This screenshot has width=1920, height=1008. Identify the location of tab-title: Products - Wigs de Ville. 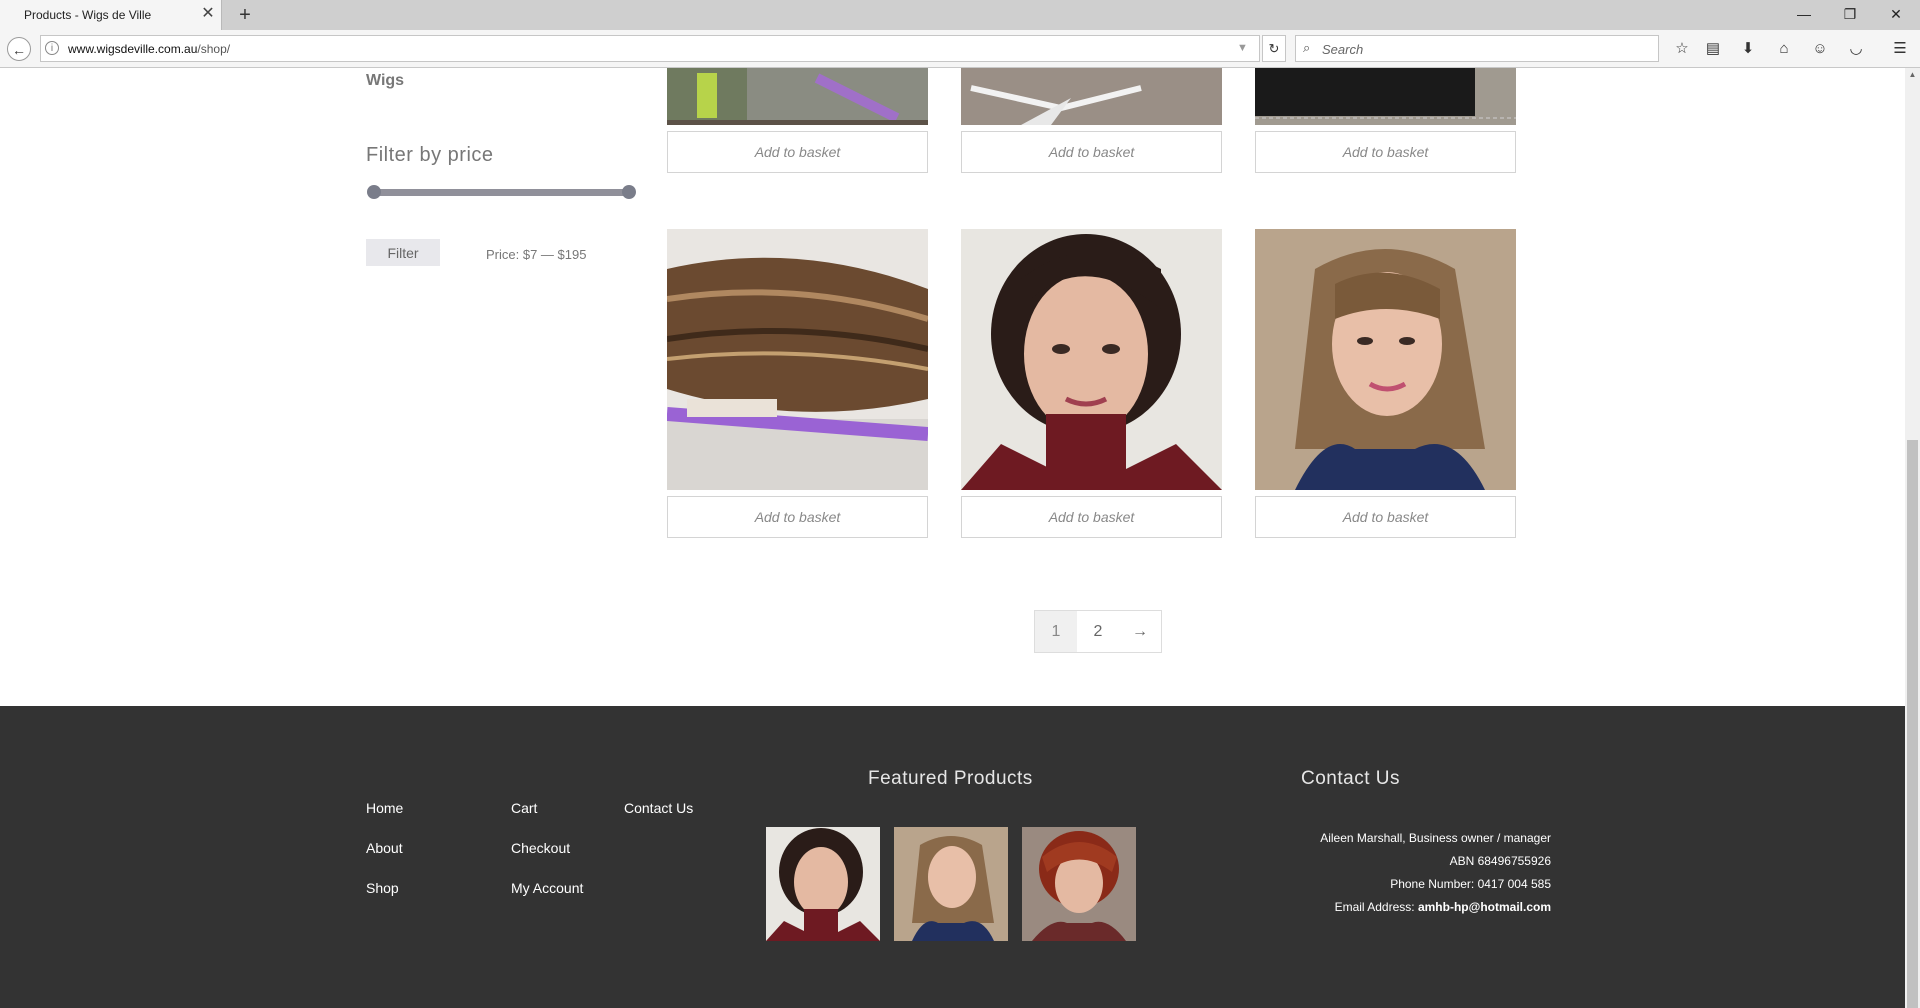
(88, 15).